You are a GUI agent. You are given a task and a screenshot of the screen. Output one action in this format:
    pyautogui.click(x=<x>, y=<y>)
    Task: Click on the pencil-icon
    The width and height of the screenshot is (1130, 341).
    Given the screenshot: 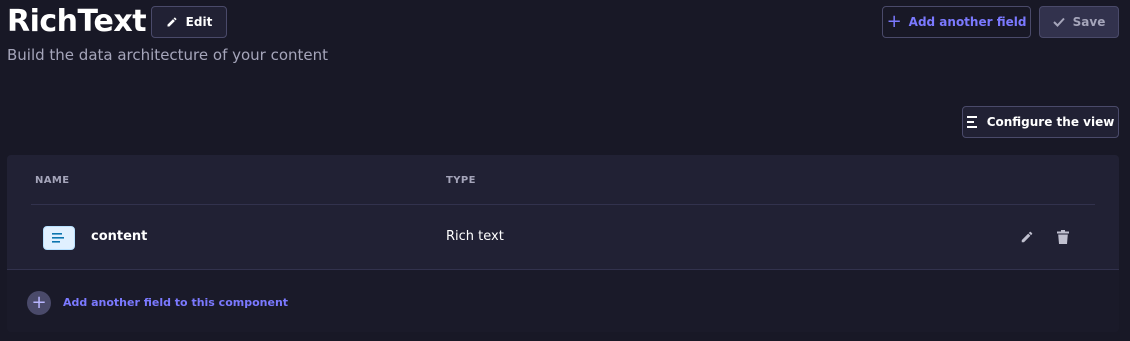 What is the action you would take?
    pyautogui.click(x=172, y=22)
    